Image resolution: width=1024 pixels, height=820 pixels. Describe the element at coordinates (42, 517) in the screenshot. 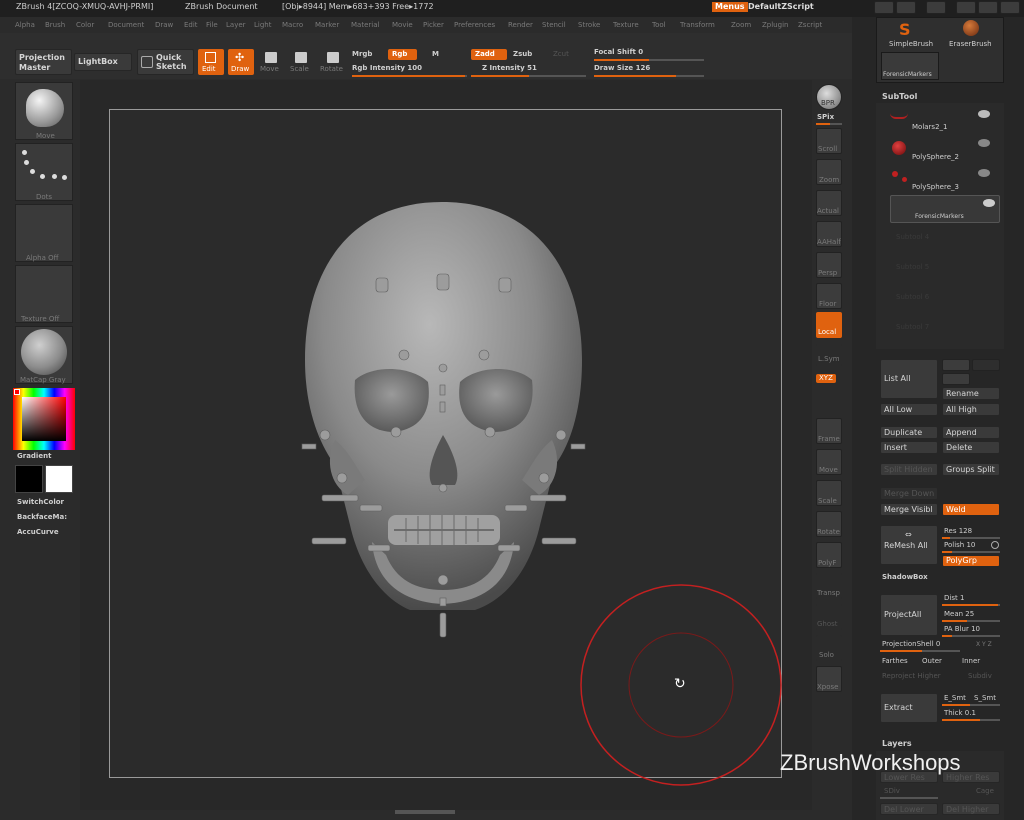

I see `backface-mask-button: BackfaceMa:` at that location.